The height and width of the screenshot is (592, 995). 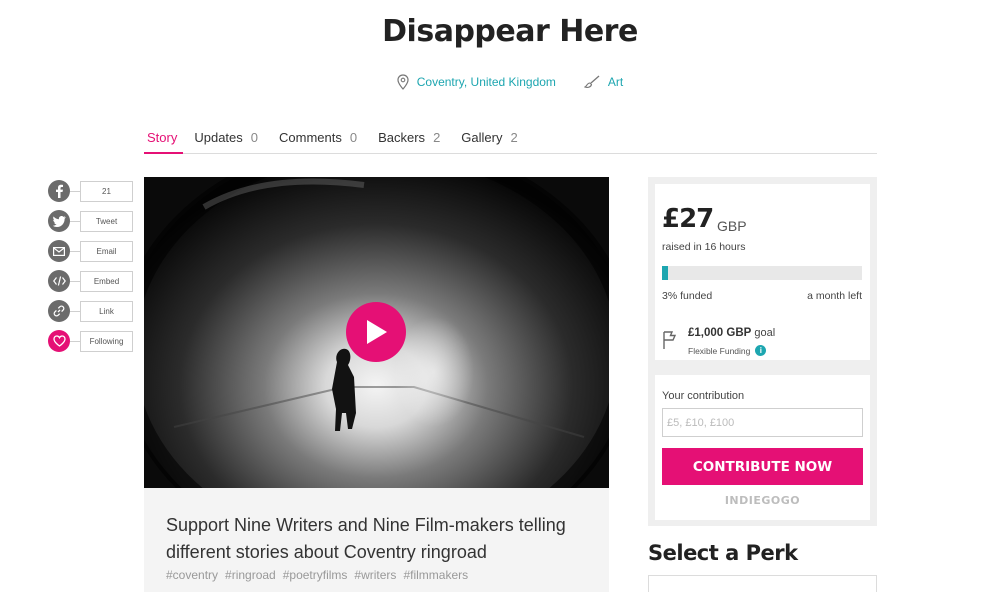 I want to click on campaign-meta: Coventry, United Kingdom Art, so click(x=497, y=82).